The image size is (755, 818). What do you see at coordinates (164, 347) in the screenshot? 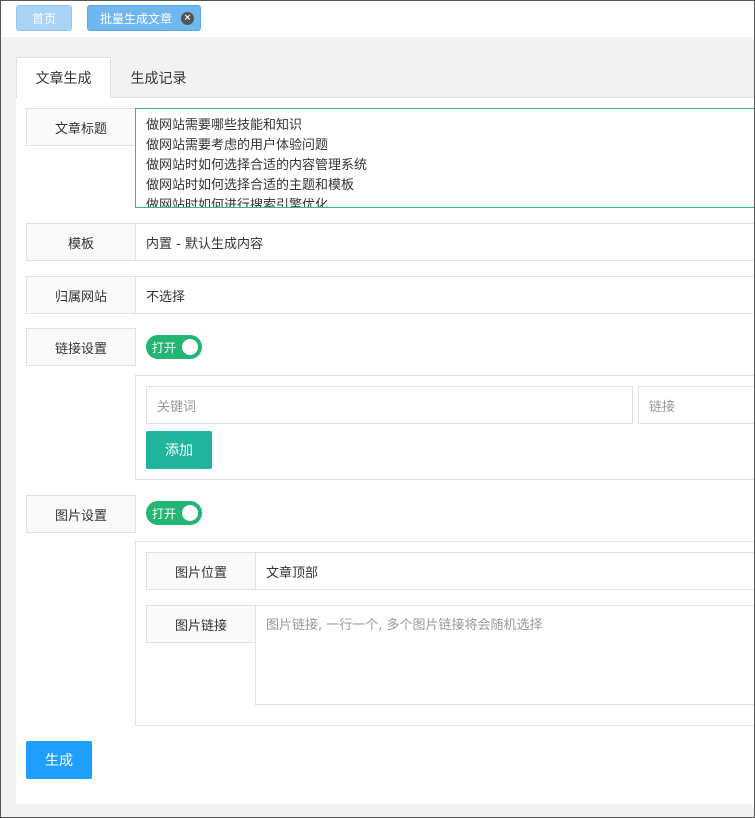
I see `link-toggle-label: 打开` at bounding box center [164, 347].